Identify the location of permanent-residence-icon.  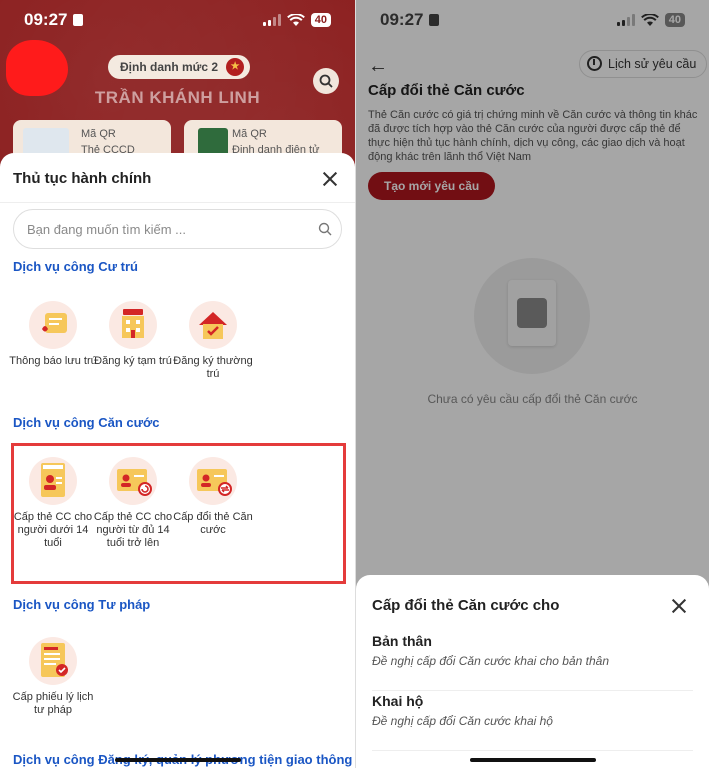
(213, 325).